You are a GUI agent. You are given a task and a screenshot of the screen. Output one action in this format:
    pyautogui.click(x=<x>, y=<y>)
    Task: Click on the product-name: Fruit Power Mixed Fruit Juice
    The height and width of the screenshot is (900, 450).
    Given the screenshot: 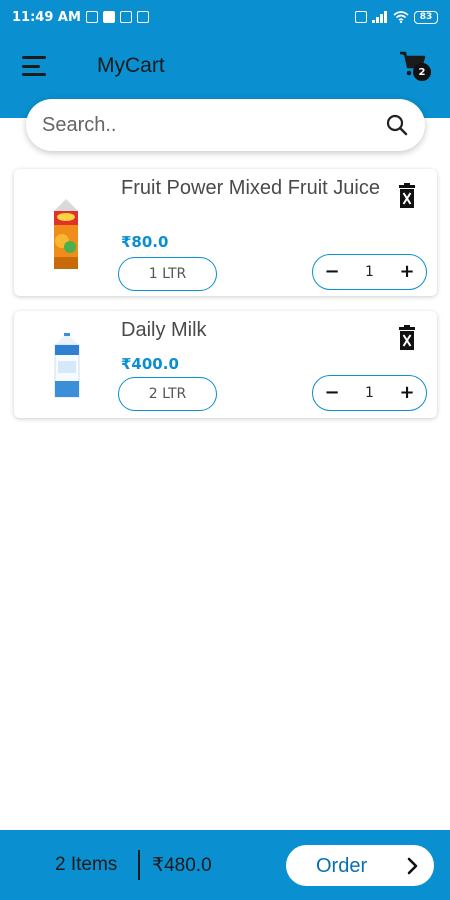 What is the action you would take?
    pyautogui.click(x=250, y=188)
    